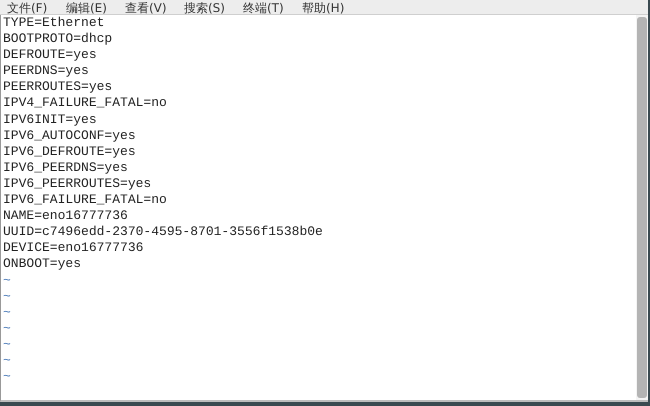 The height and width of the screenshot is (406, 650). What do you see at coordinates (85, 103) in the screenshot?
I see `config-line: IPV4_FAILURE_FATAL=no` at bounding box center [85, 103].